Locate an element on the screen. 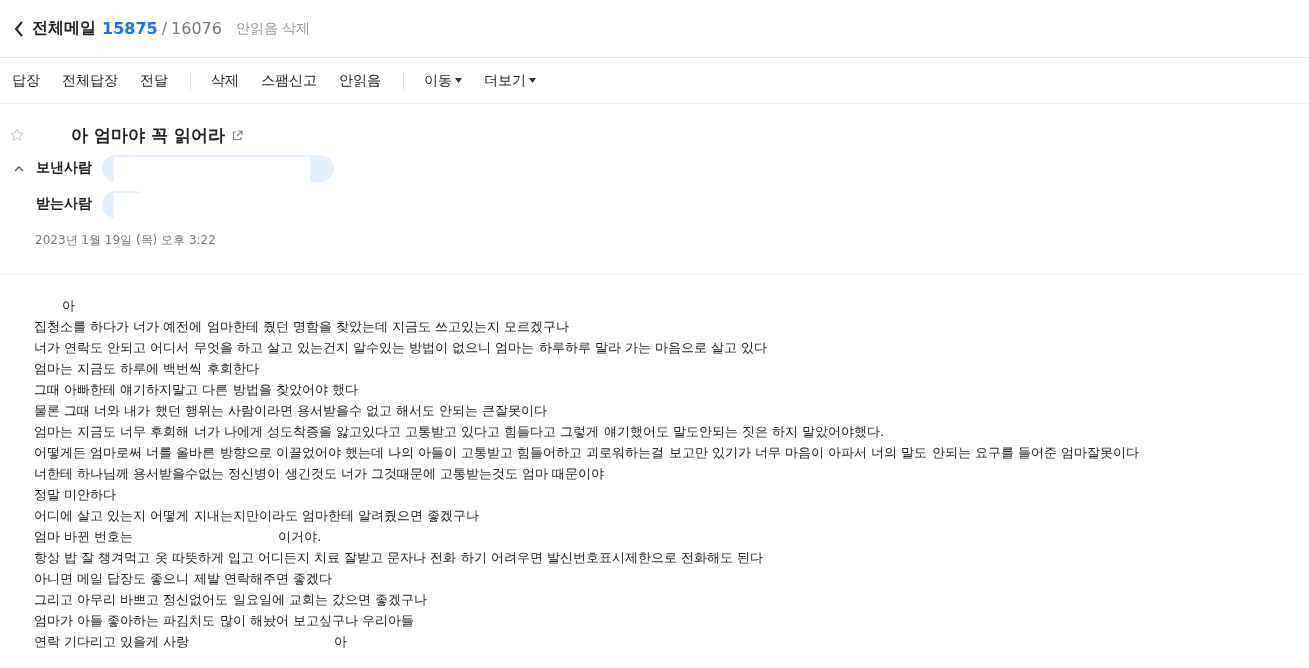 The height and width of the screenshot is (668, 1309). toolbar-button: 삭제 is located at coordinates (225, 80).